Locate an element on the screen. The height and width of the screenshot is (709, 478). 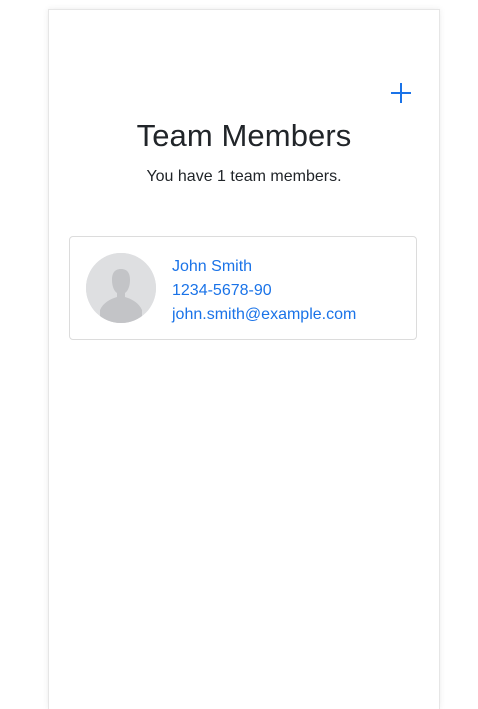
add-member-button is located at coordinates (401, 93).